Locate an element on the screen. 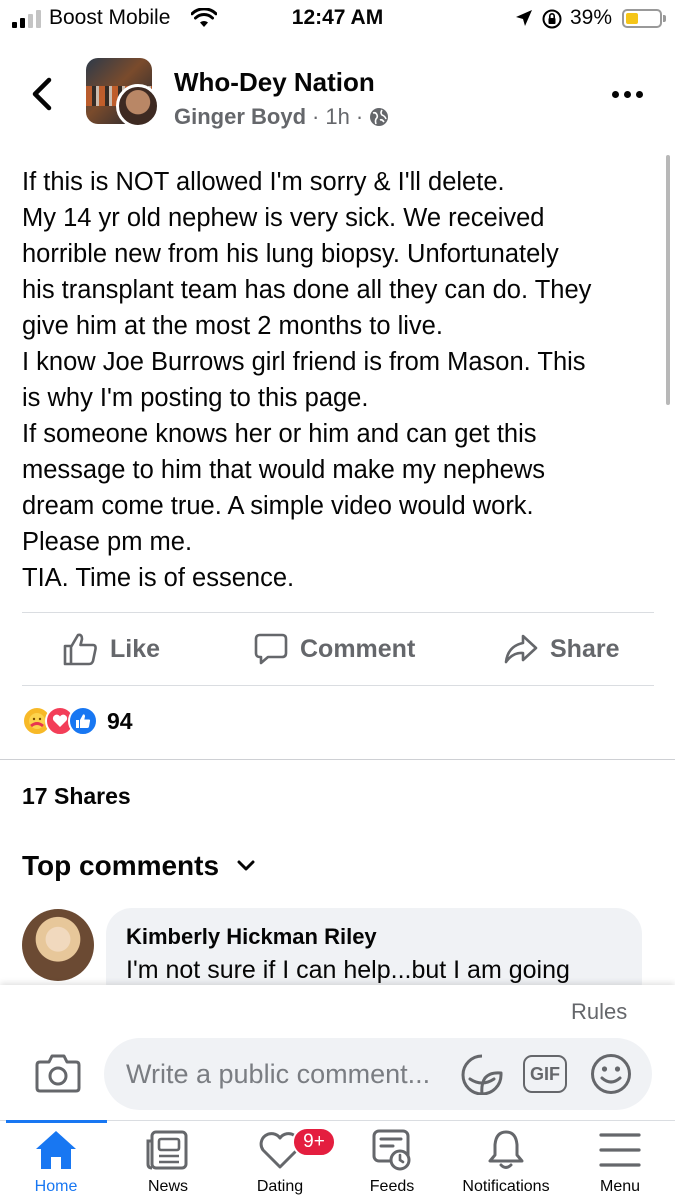 Image resolution: width=675 pixels, height=1200 pixels. nav-feeds: Feeds is located at coordinates (392, 1160).